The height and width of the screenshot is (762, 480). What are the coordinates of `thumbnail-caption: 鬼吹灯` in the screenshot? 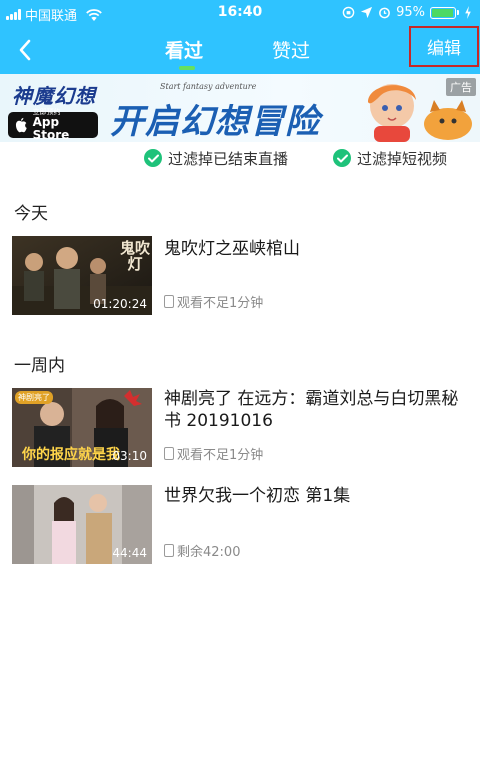 It's located at (135, 256).